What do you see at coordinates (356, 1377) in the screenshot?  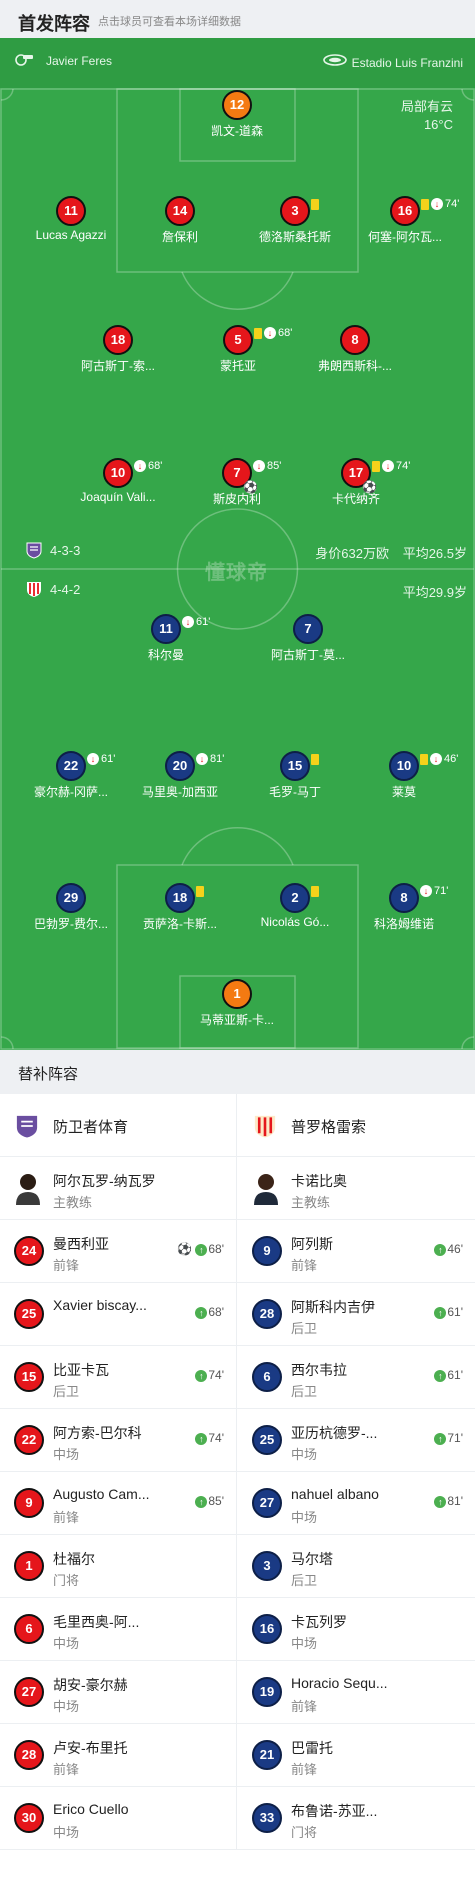 I see `away-sub-player: 6 西尔韦拉 后卫 ↑ 61'` at bounding box center [356, 1377].